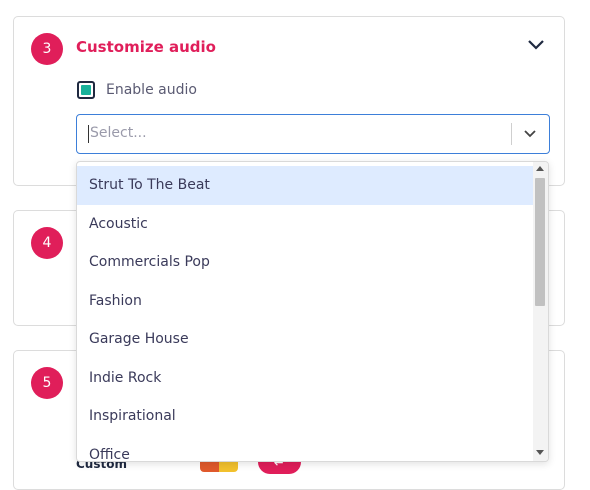 This screenshot has width=590, height=490. What do you see at coordinates (305, 301) in the screenshot?
I see `option-item: Fashion` at bounding box center [305, 301].